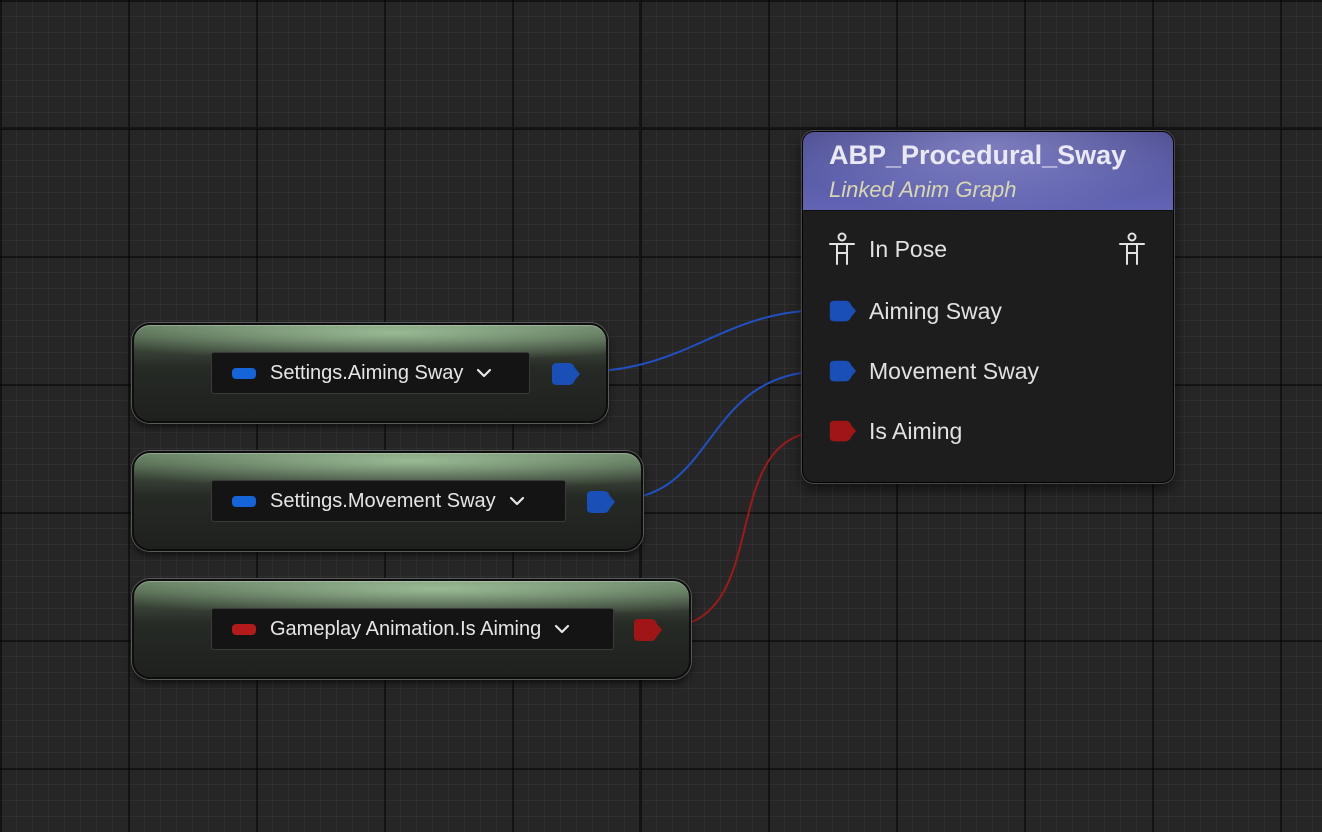 The image size is (1322, 832). I want to click on pin-row-movement-sway: Movement Sway, so click(933, 371).